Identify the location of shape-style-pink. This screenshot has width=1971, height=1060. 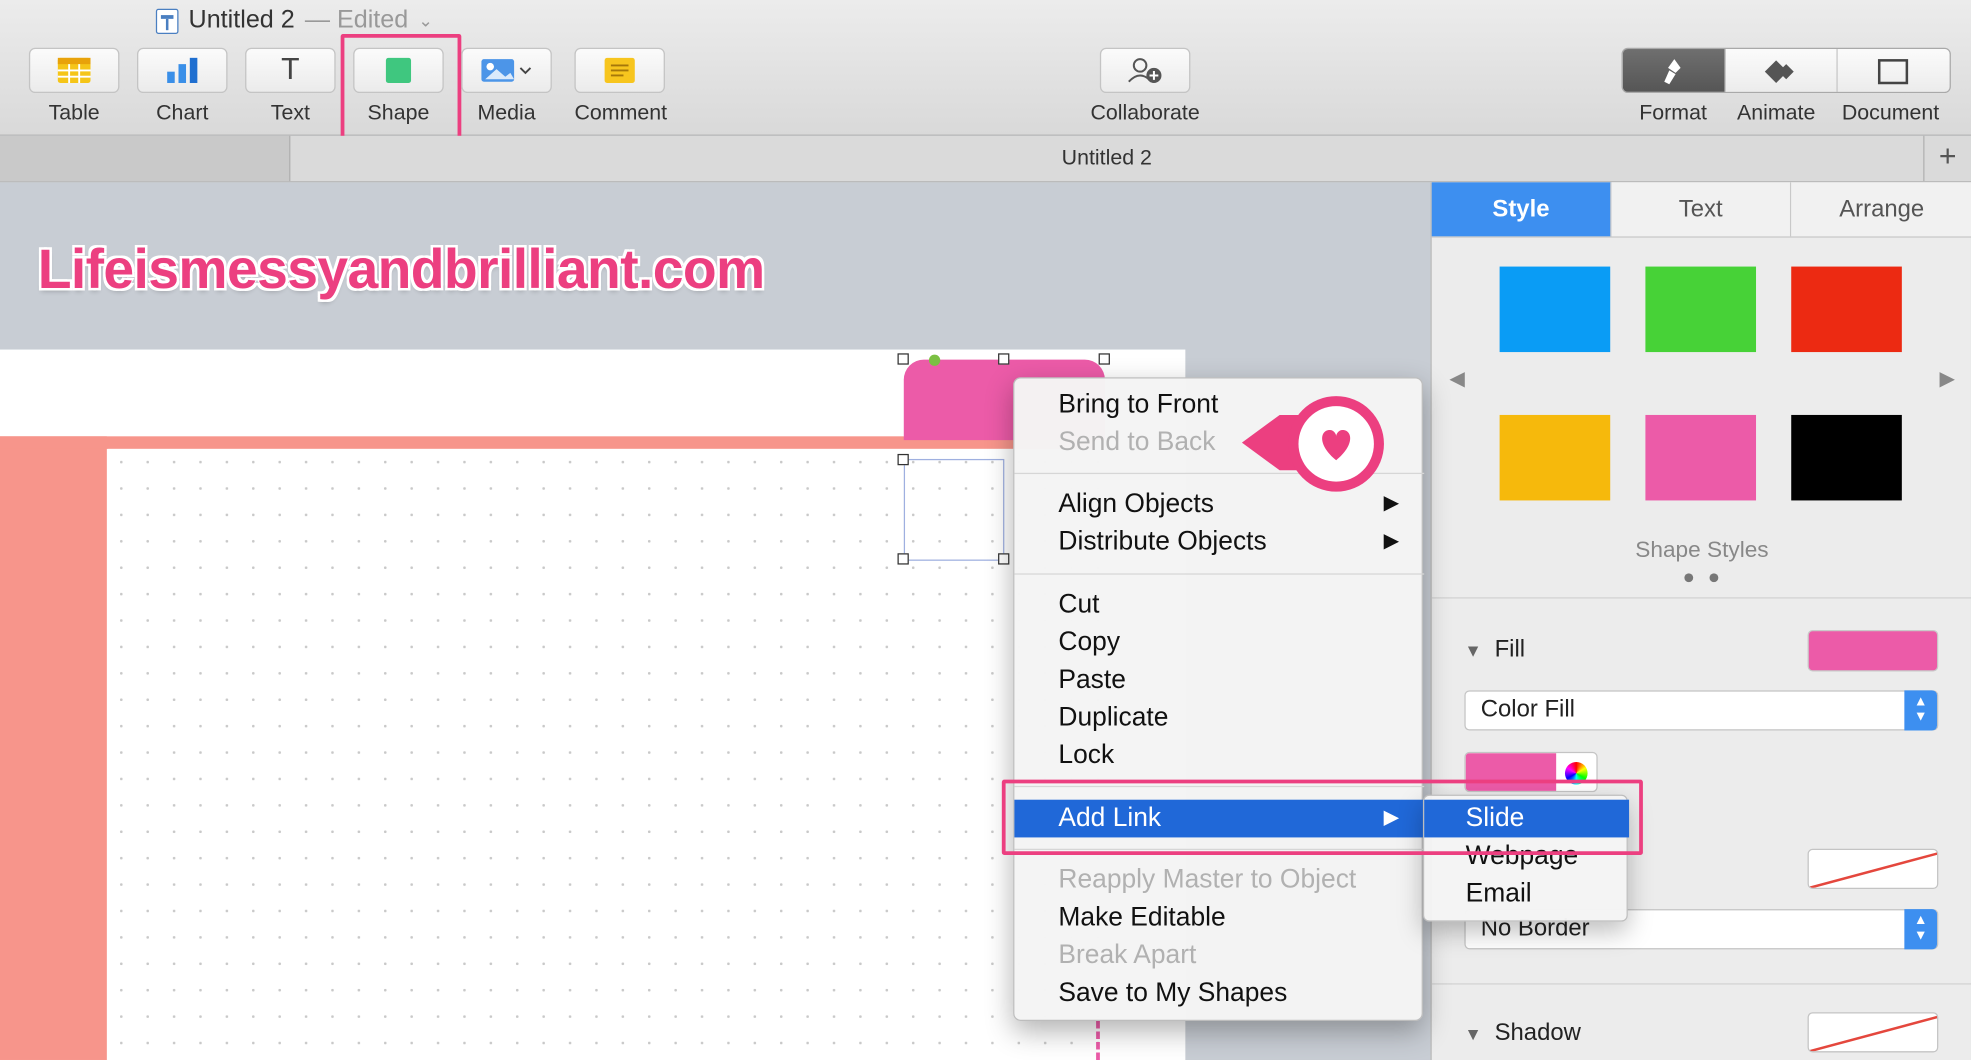
(1701, 457).